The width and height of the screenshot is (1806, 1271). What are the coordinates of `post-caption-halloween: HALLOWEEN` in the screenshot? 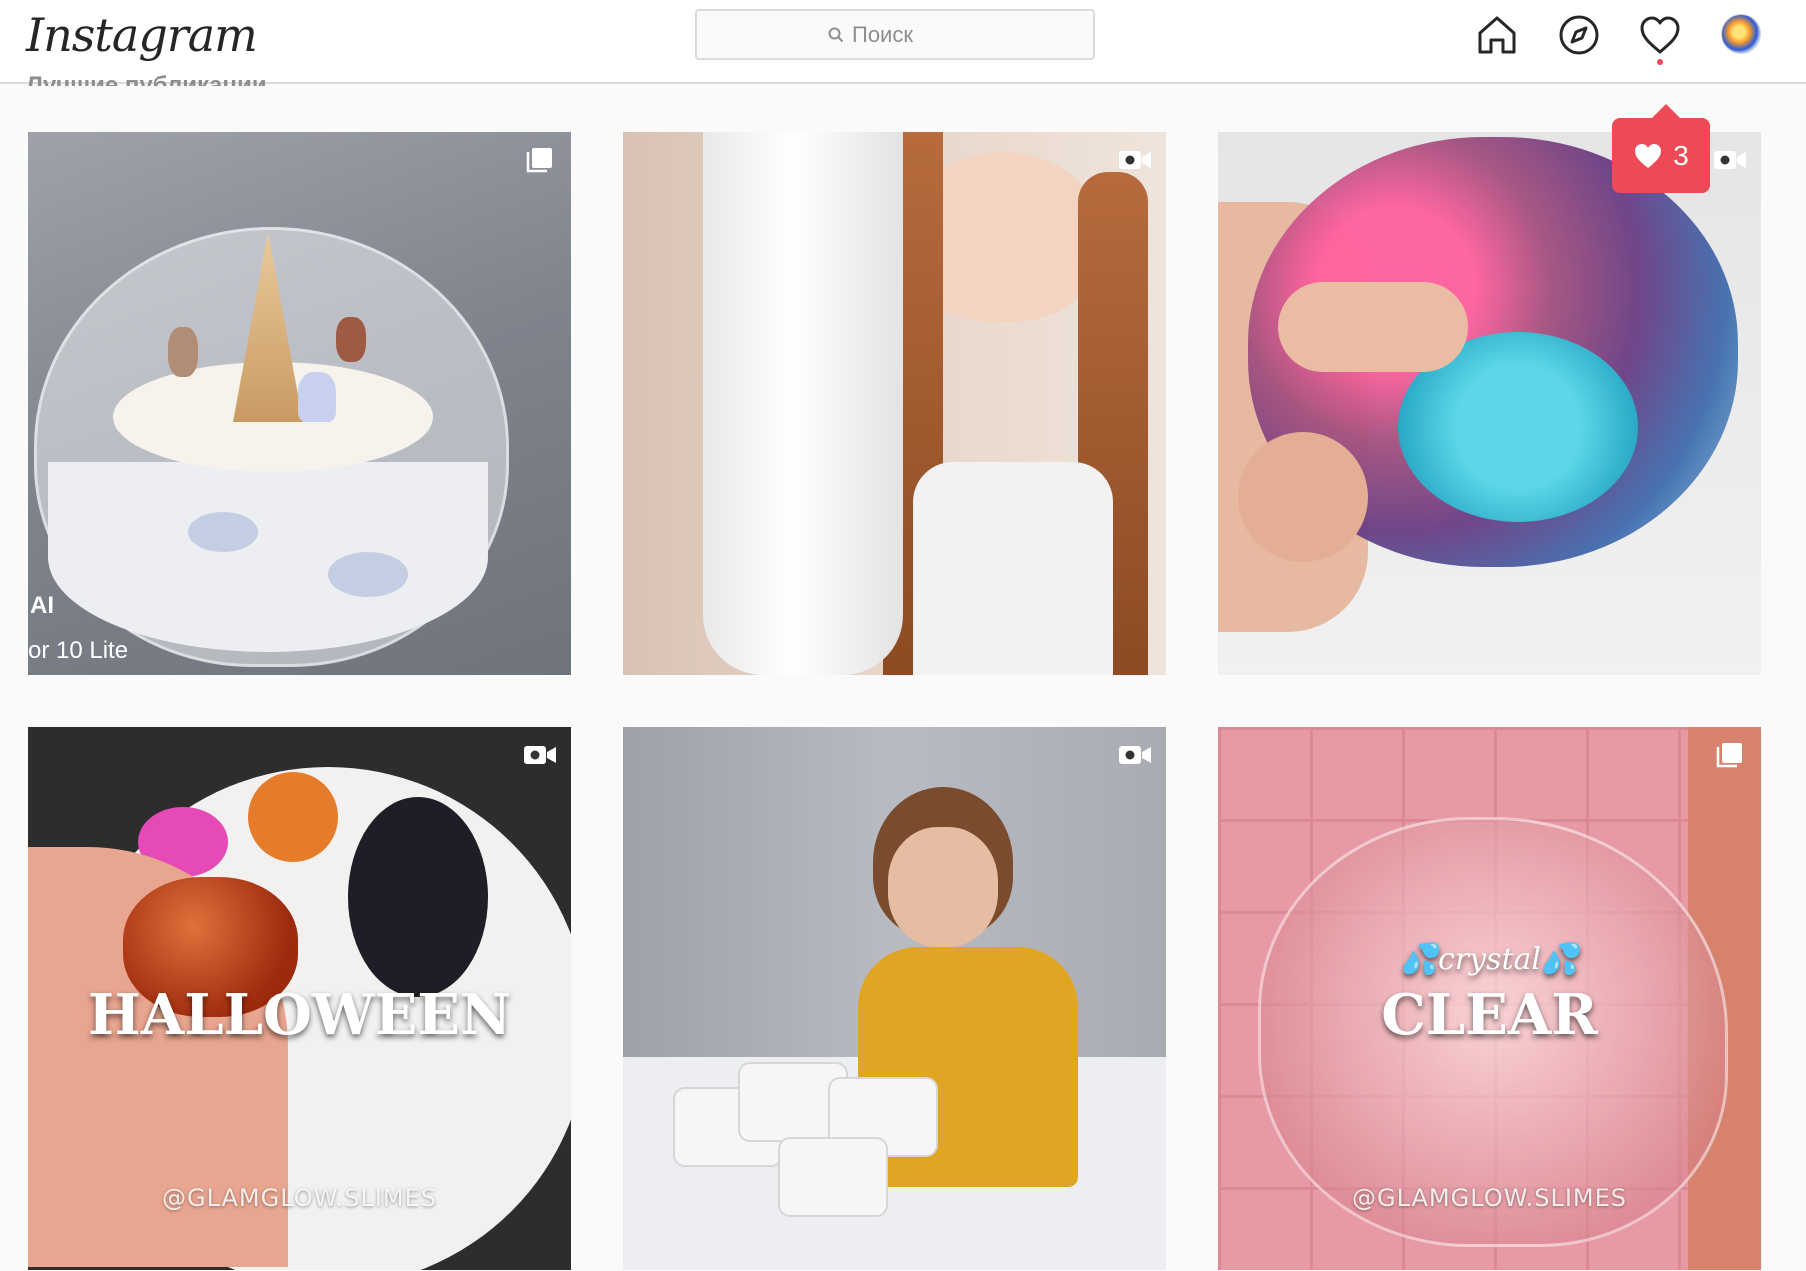 It's located at (299, 1015).